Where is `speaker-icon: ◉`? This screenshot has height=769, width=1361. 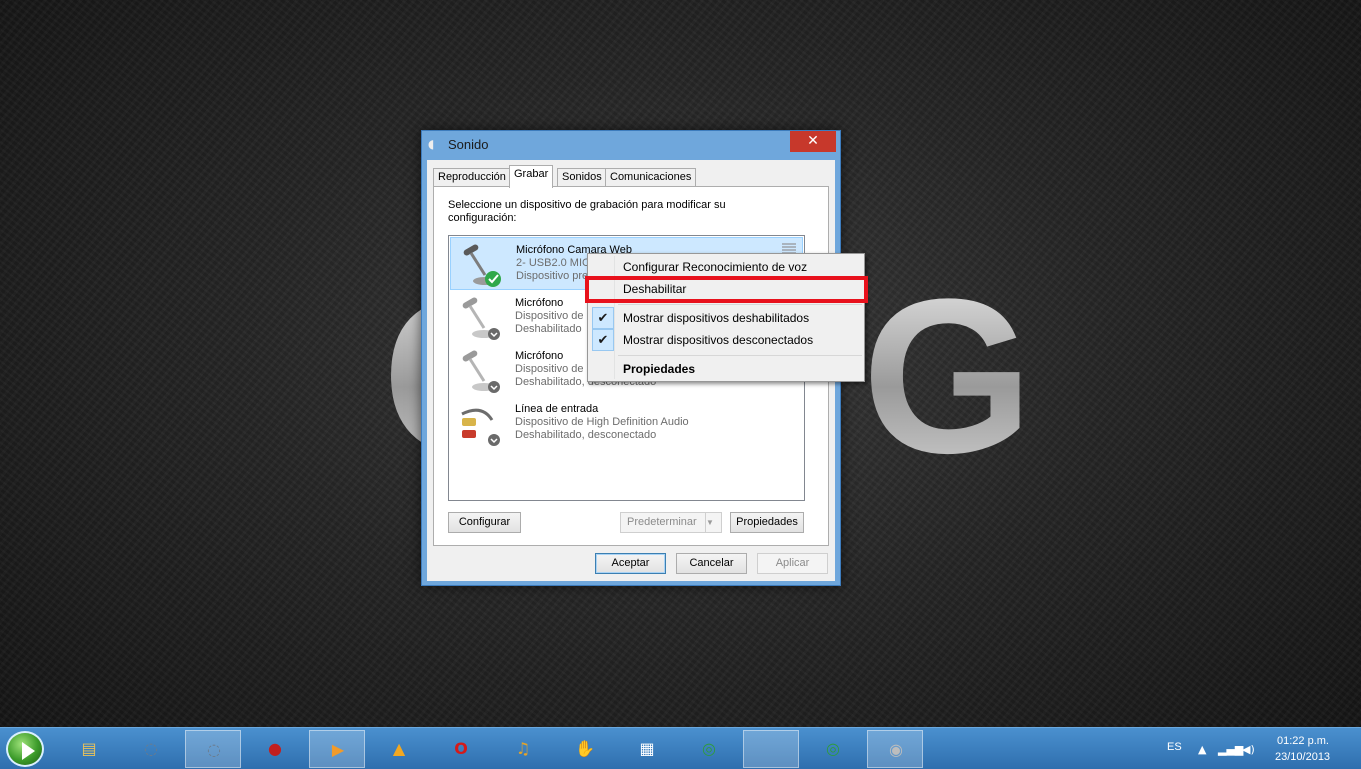 speaker-icon: ◉ is located at coordinates (896, 749).